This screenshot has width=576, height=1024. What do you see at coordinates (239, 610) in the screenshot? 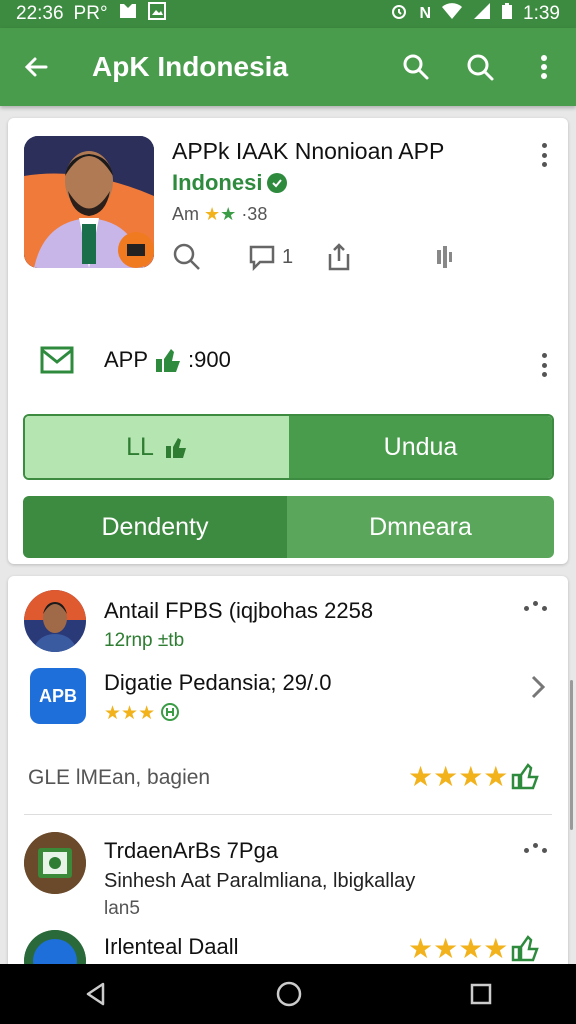
I see `list-item-title: Antail FPBS (iqjbohas 2258` at bounding box center [239, 610].